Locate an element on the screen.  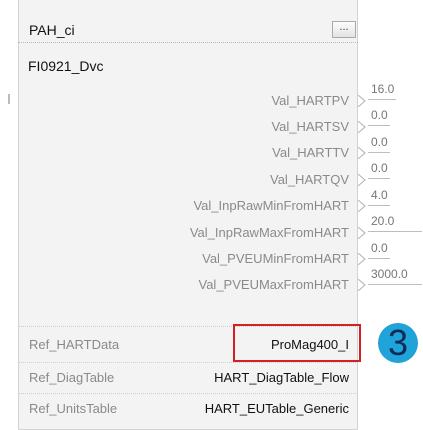
output-value-val-pveumin: 0.0 is located at coordinates (379, 248).